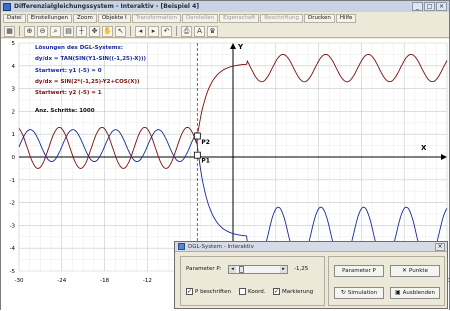 Image resolution: width=450 pixels, height=311 pixels. I want to click on axes-icon: ┼, so click(81, 31).